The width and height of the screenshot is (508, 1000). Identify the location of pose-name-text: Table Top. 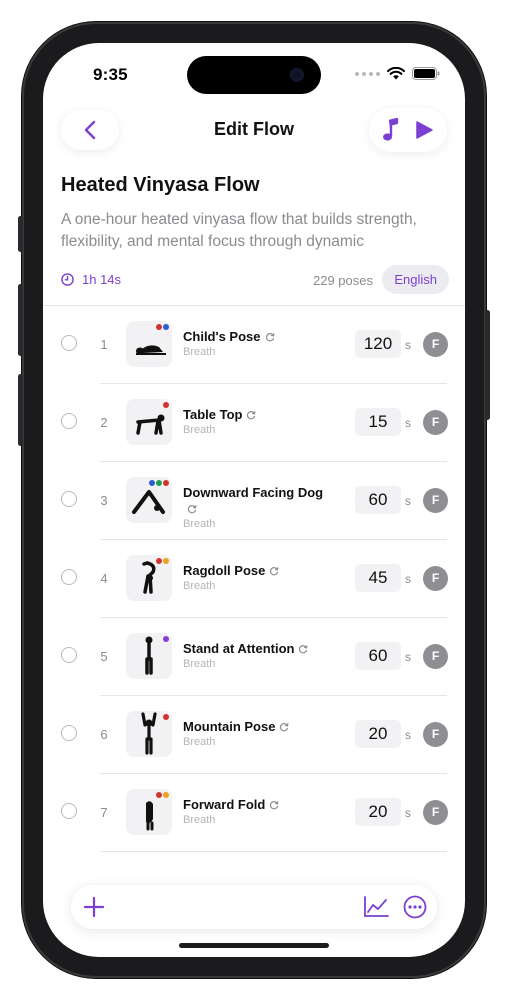
(213, 414).